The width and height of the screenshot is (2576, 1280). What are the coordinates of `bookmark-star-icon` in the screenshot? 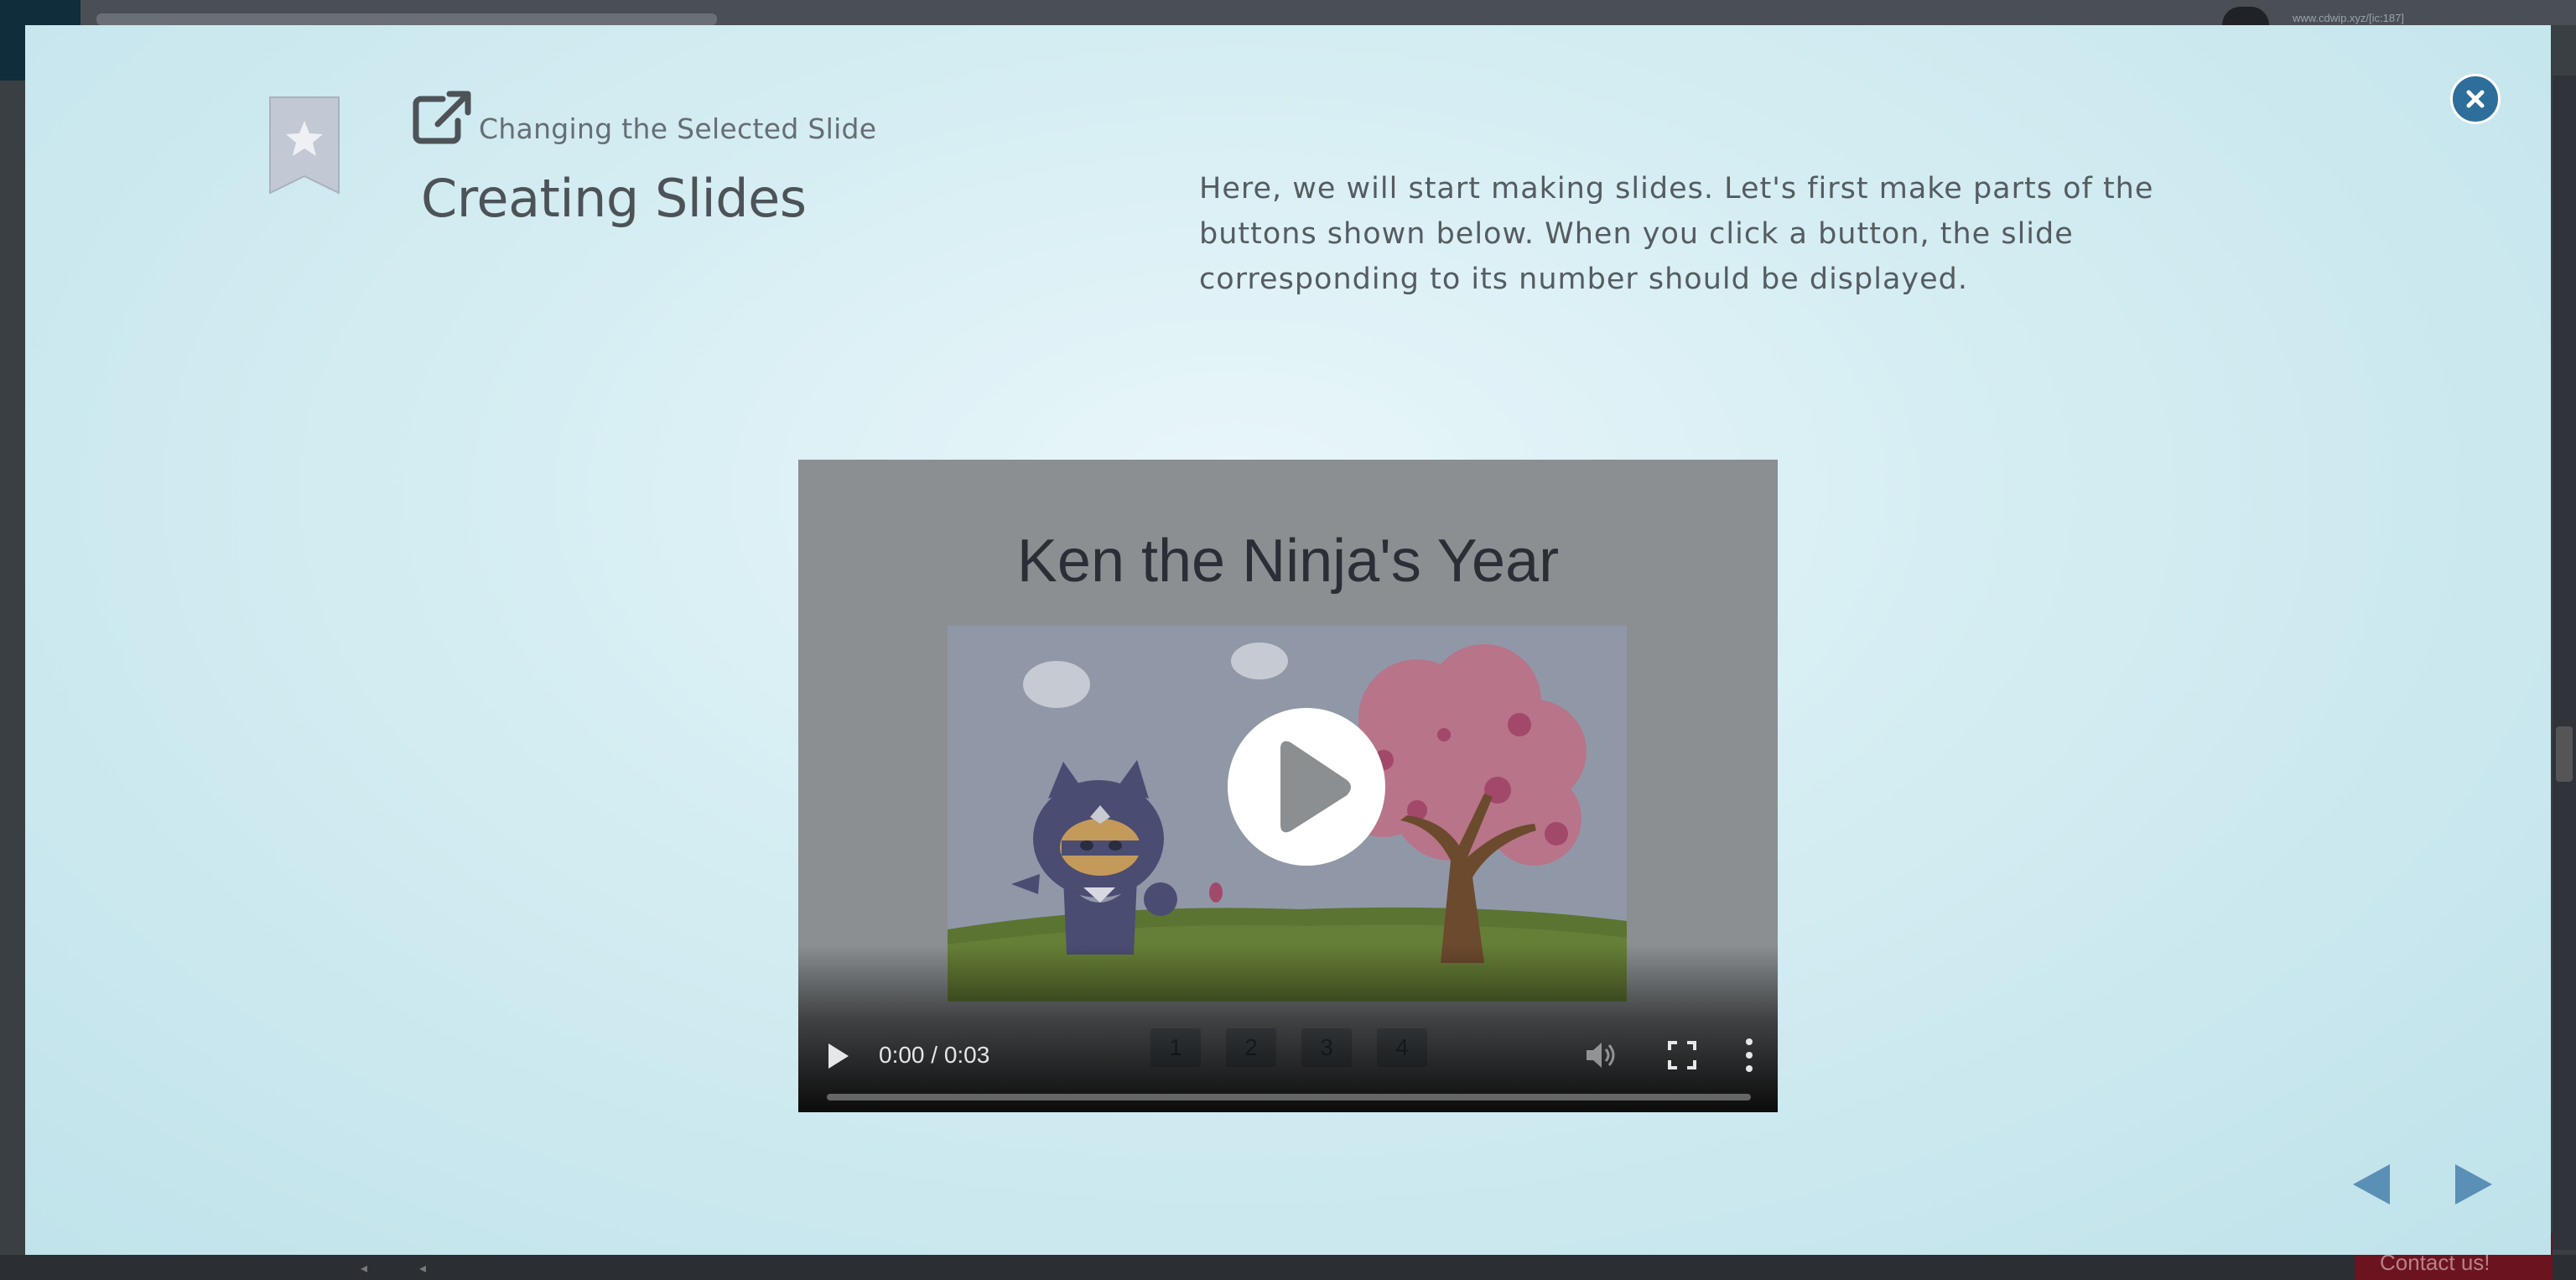 It's located at (304, 145).